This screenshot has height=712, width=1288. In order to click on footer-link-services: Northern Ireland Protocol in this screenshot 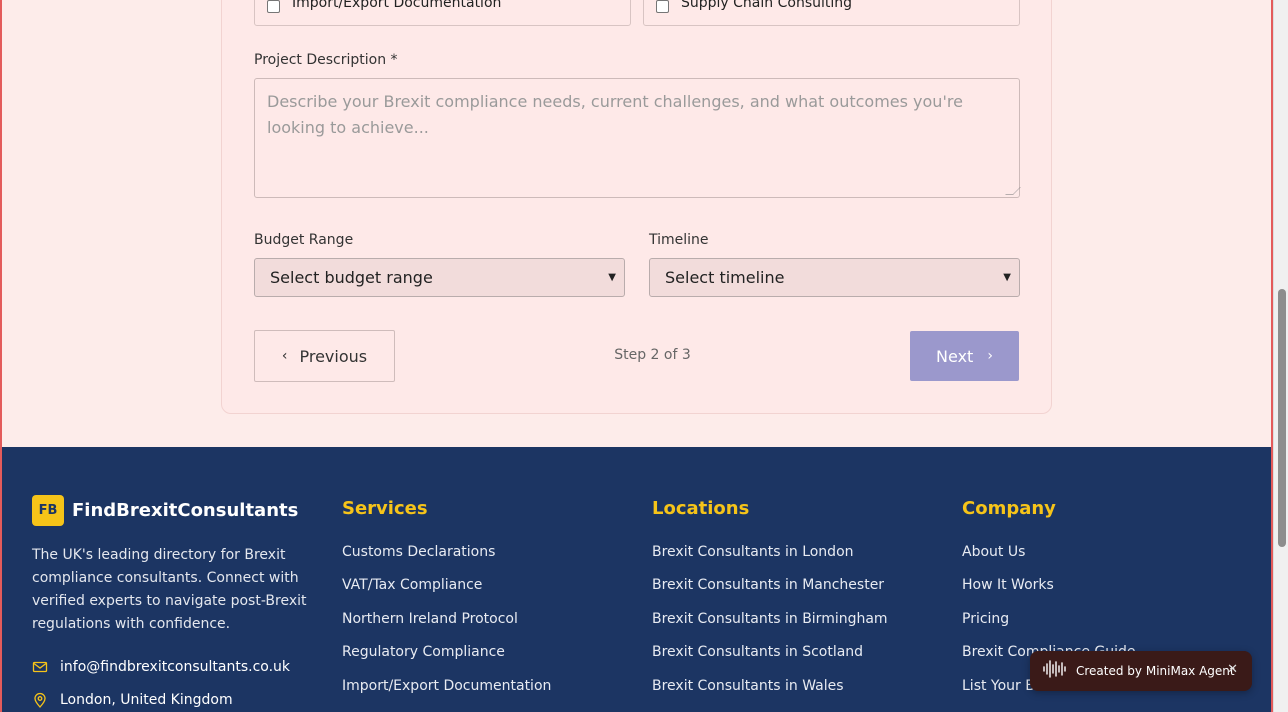, I will do `click(430, 619)`.